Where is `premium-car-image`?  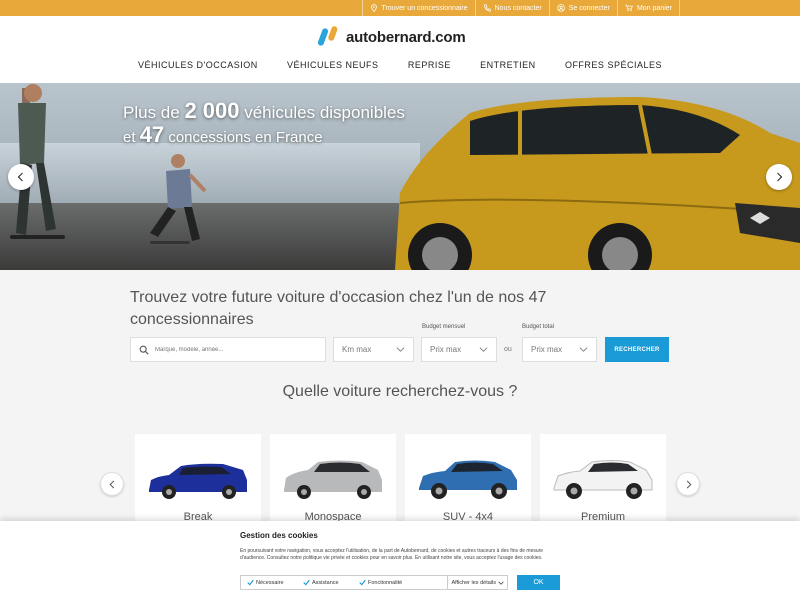 premium-car-image is located at coordinates (603, 479).